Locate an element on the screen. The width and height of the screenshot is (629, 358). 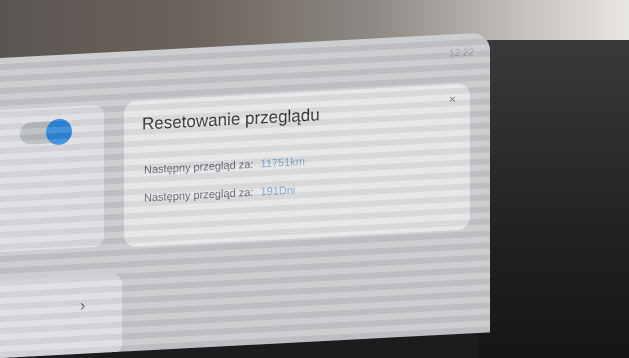
status-time: 12:22 is located at coordinates (461, 53).